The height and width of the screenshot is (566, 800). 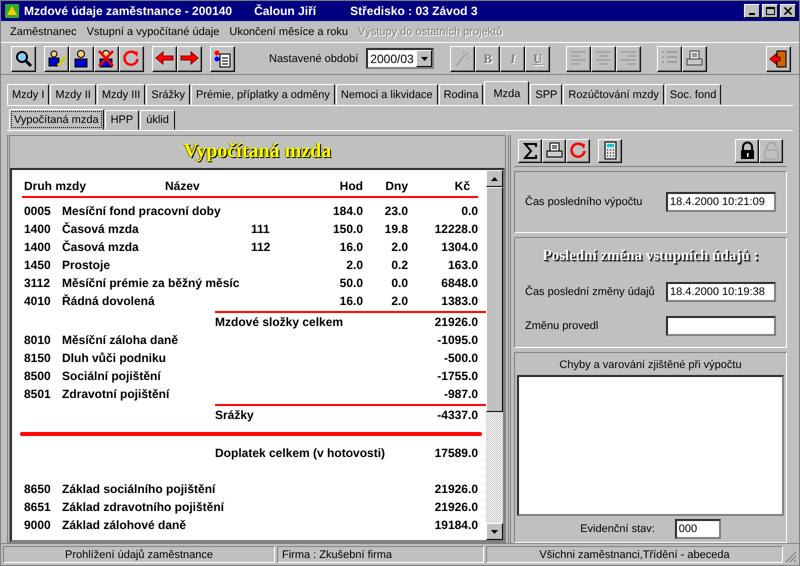 I want to click on menu-item: Zaměstnanec, so click(x=43, y=32).